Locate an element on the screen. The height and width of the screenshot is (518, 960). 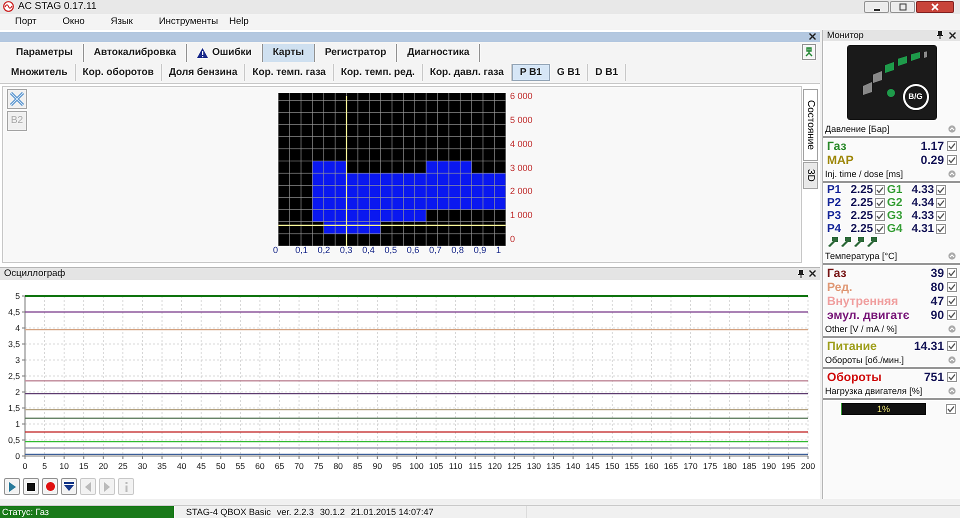
minimize-button is located at coordinates (876, 6).